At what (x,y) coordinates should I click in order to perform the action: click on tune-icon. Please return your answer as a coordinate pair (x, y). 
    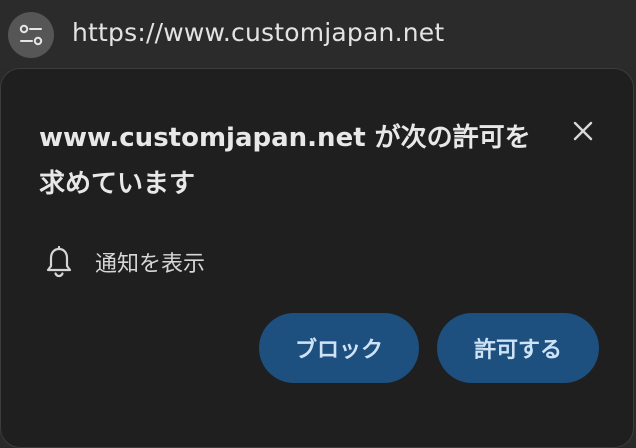
    Looking at the image, I should click on (31, 35).